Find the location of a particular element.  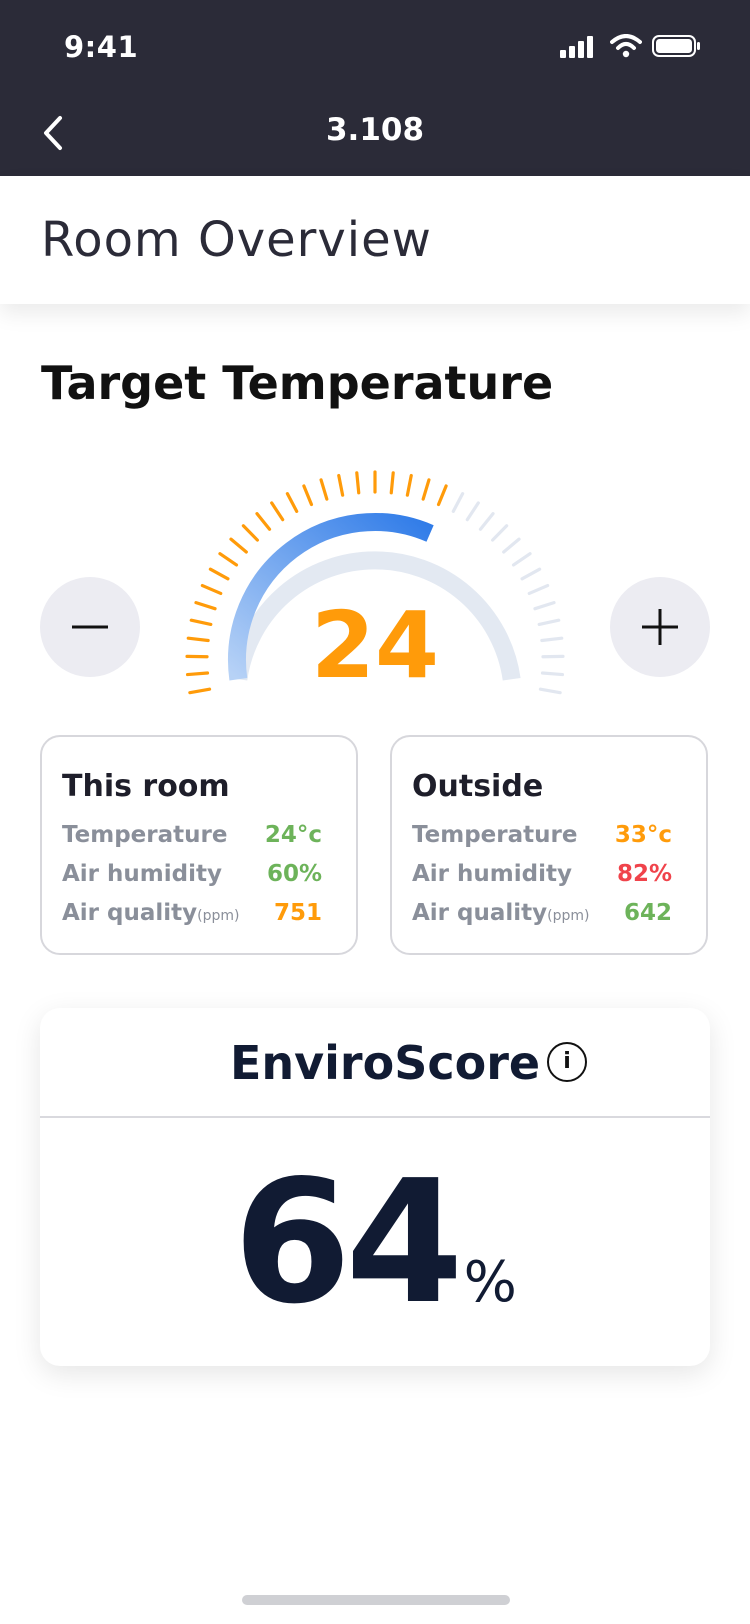

row-value: 751 is located at coordinates (297, 913).